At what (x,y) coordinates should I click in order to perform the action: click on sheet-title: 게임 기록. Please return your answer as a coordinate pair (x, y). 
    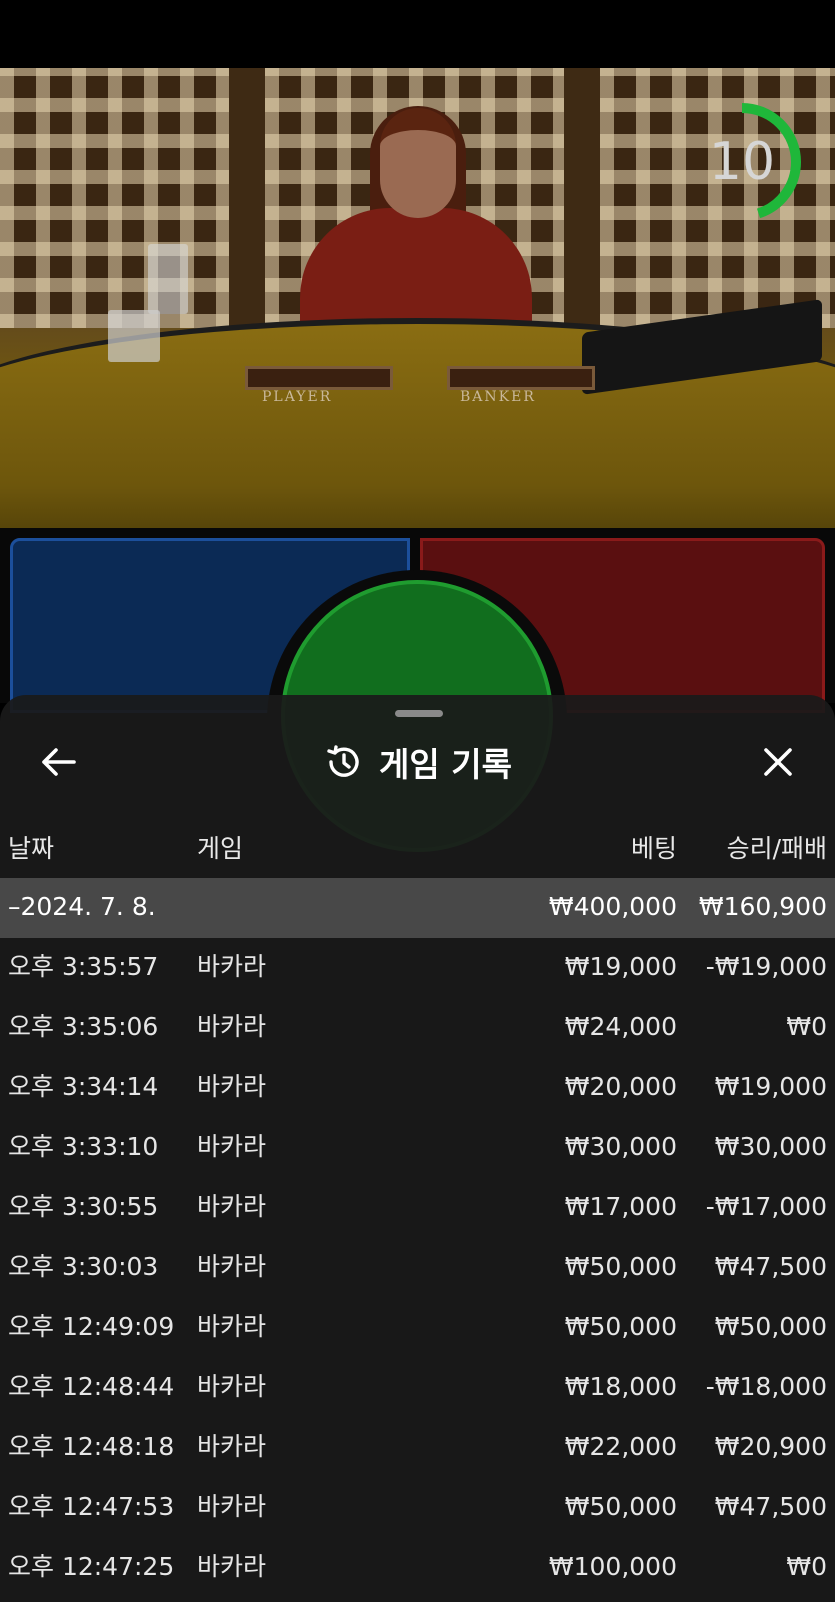
    Looking at the image, I should click on (445, 764).